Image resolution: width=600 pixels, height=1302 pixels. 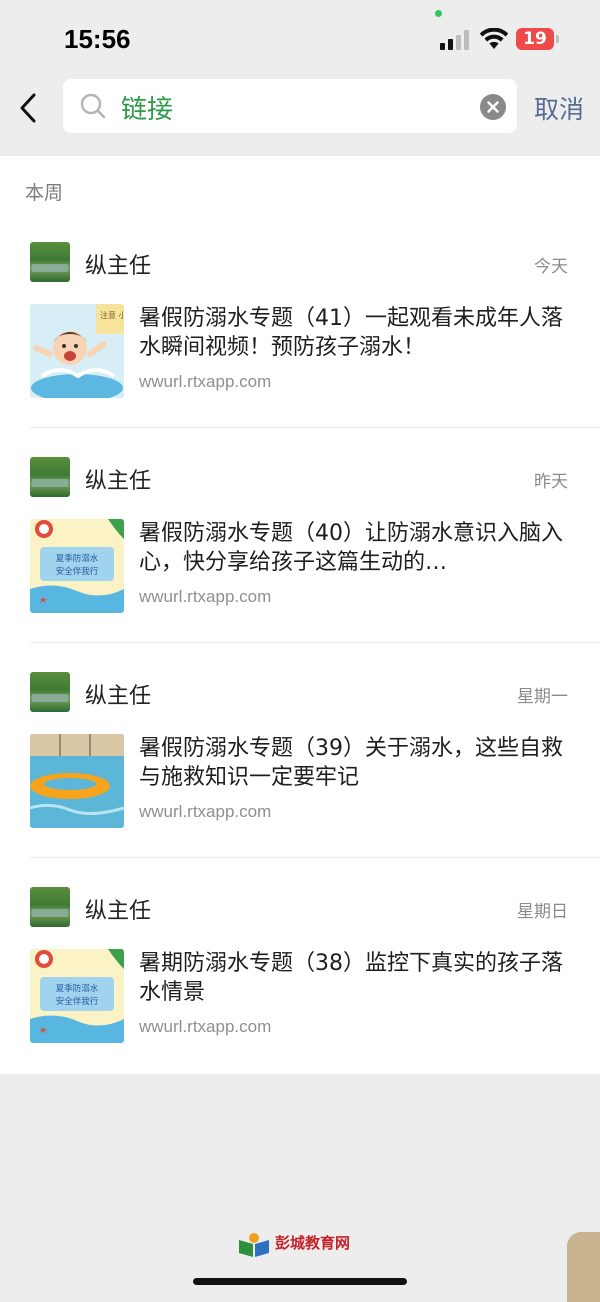 I want to click on thumb-caption: 注意 小心, so click(x=112, y=315).